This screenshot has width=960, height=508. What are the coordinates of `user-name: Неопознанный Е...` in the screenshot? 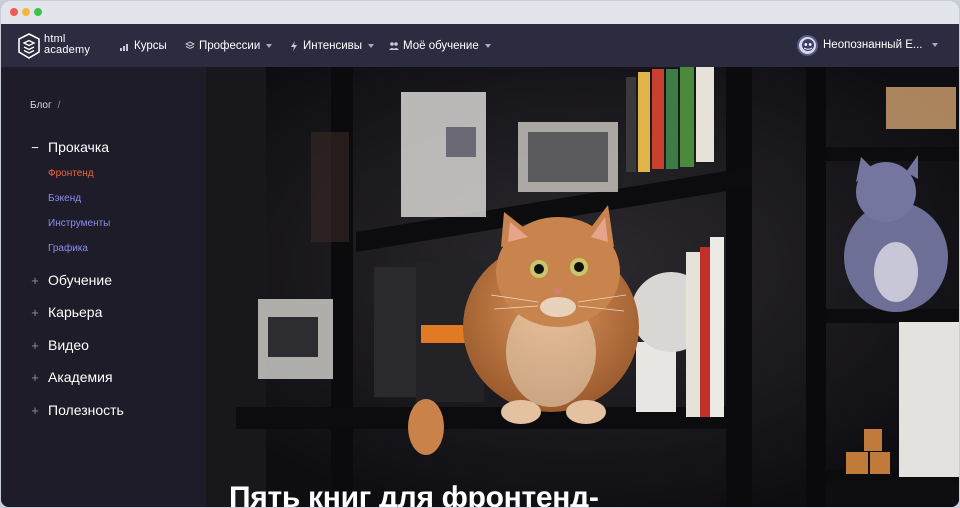 It's located at (873, 45).